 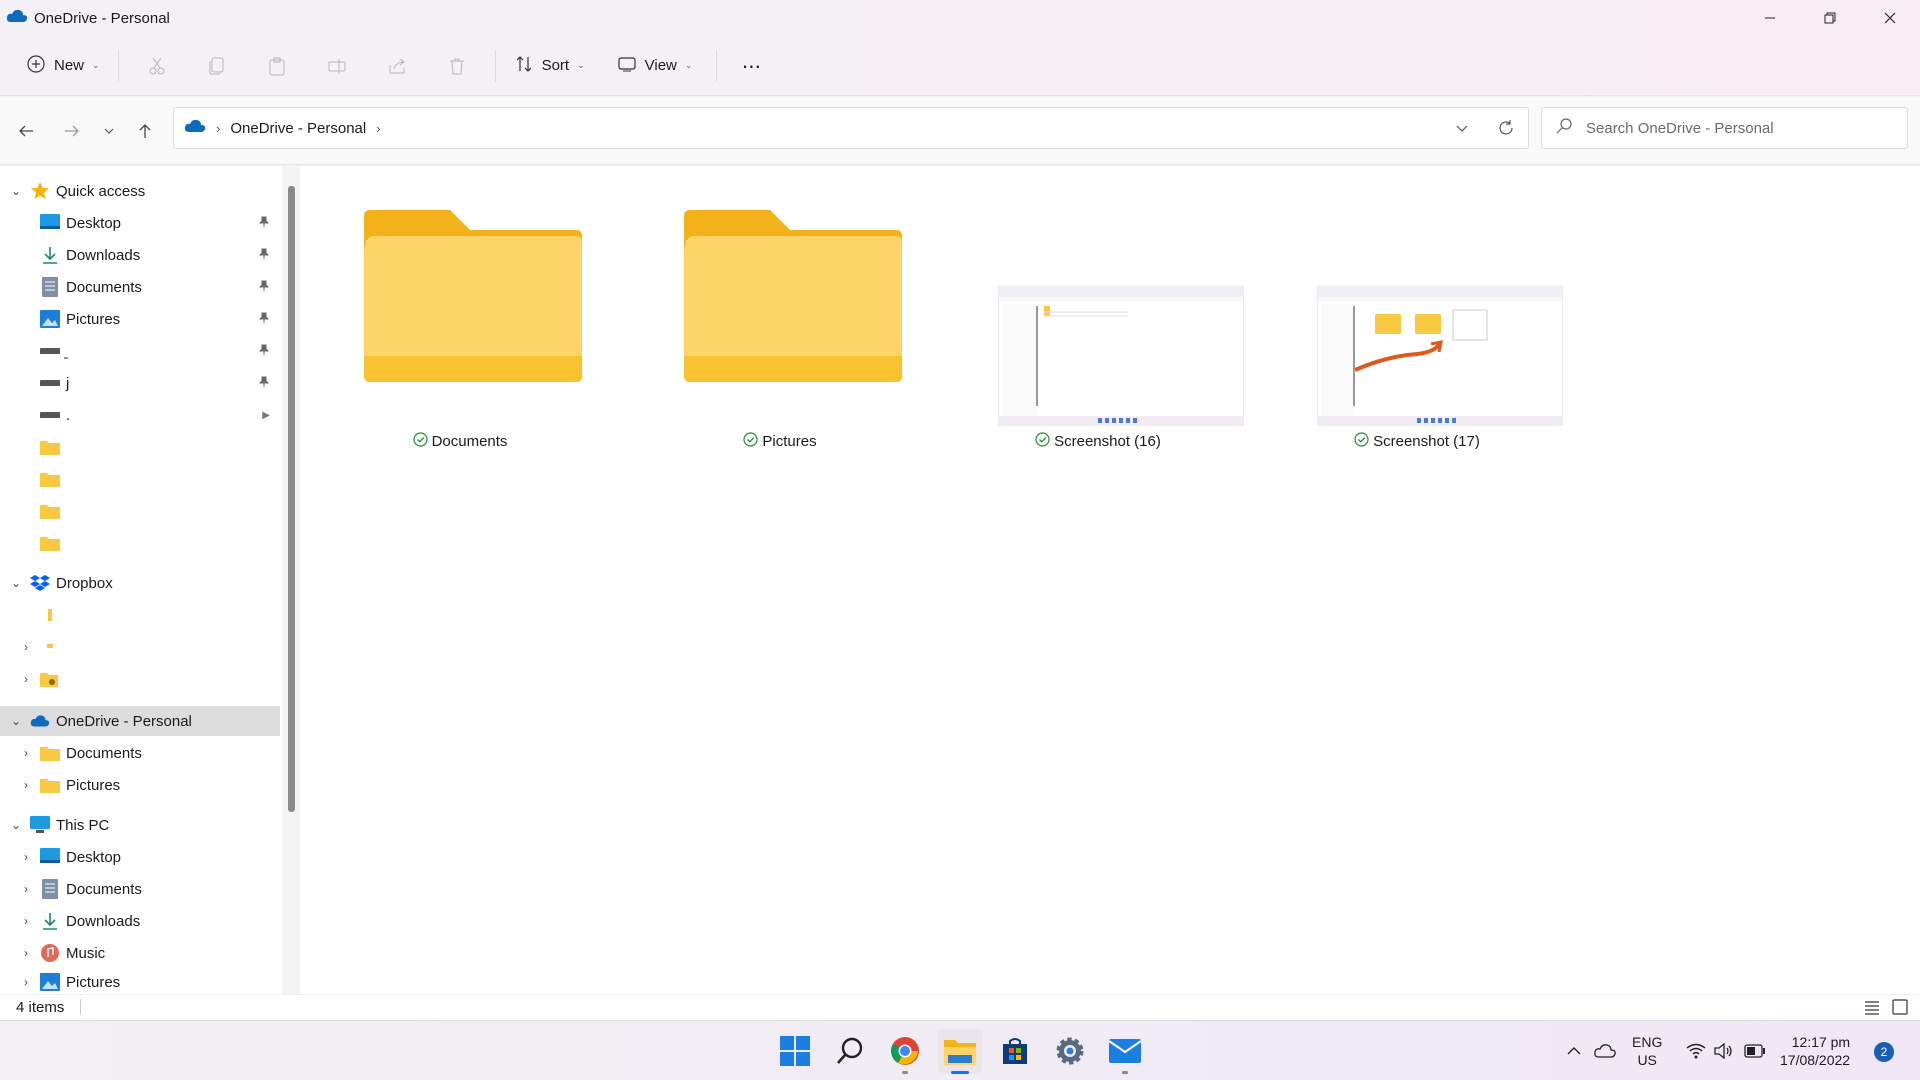 I want to click on nav-this-pc: ⌄ This PC, so click(x=140, y=825).